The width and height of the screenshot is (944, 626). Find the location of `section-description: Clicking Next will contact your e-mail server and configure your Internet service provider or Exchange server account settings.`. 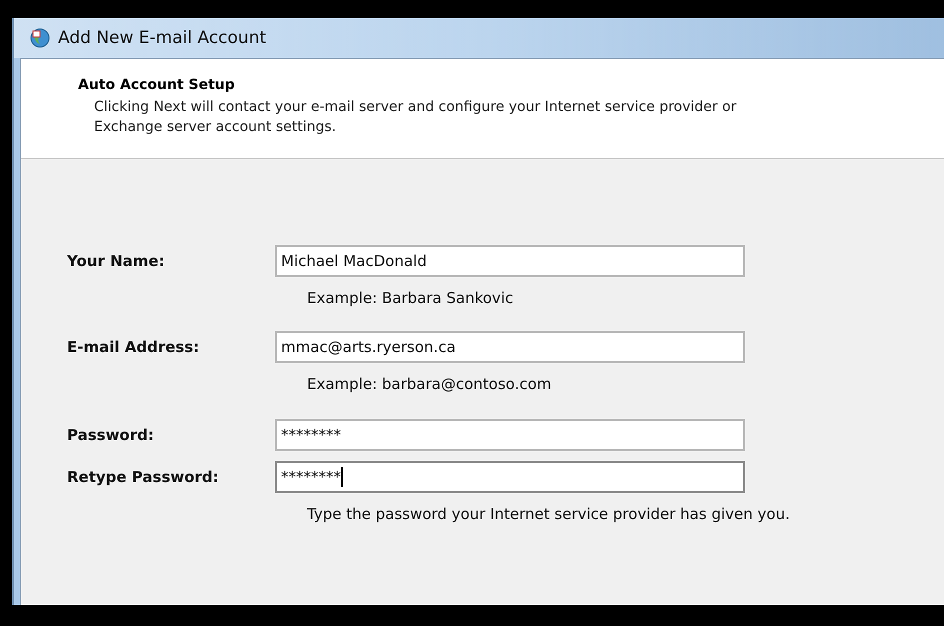

section-description: Clicking Next will contact your e-mail server and configure your Internet service provider or Exchange server account settings. is located at coordinates (416, 117).